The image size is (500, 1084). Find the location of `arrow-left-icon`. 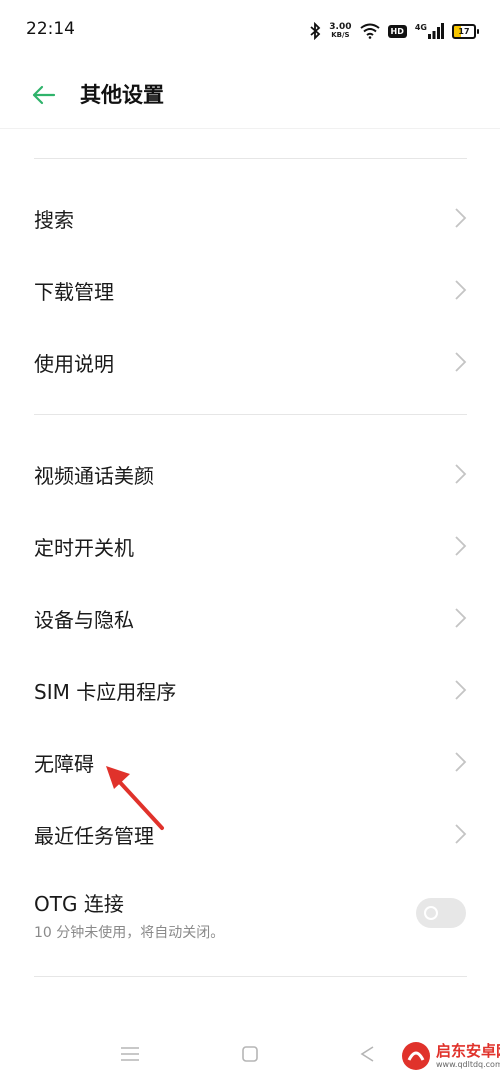

arrow-left-icon is located at coordinates (44, 95).